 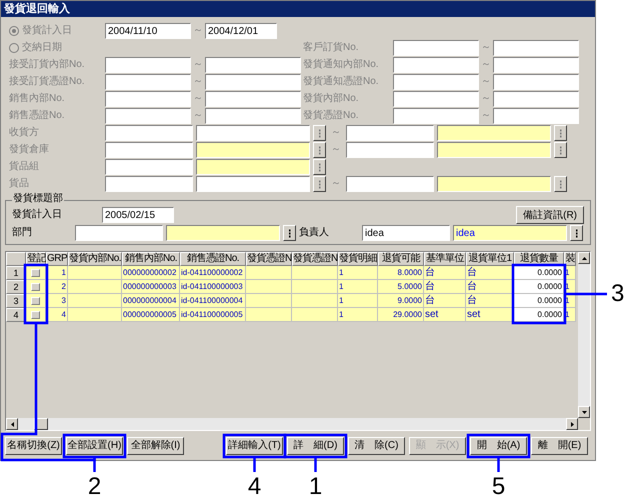 I want to click on row-header: 3, so click(x=16, y=301).